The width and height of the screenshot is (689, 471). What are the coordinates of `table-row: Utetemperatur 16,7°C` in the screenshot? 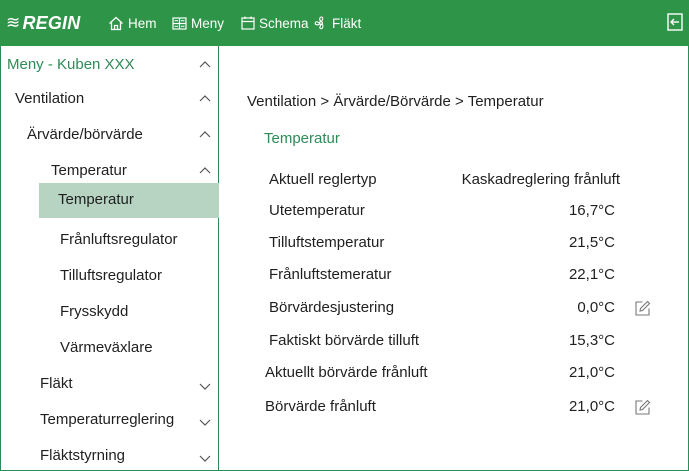 It's located at (460, 211).